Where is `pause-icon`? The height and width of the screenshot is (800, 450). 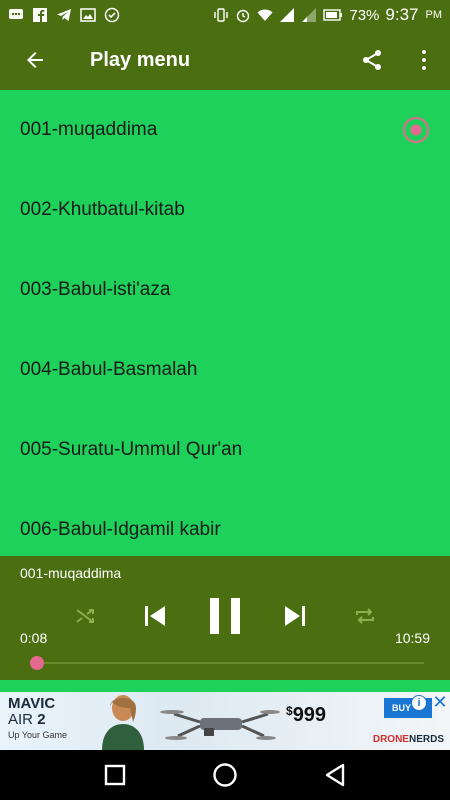 pause-icon is located at coordinates (225, 616).